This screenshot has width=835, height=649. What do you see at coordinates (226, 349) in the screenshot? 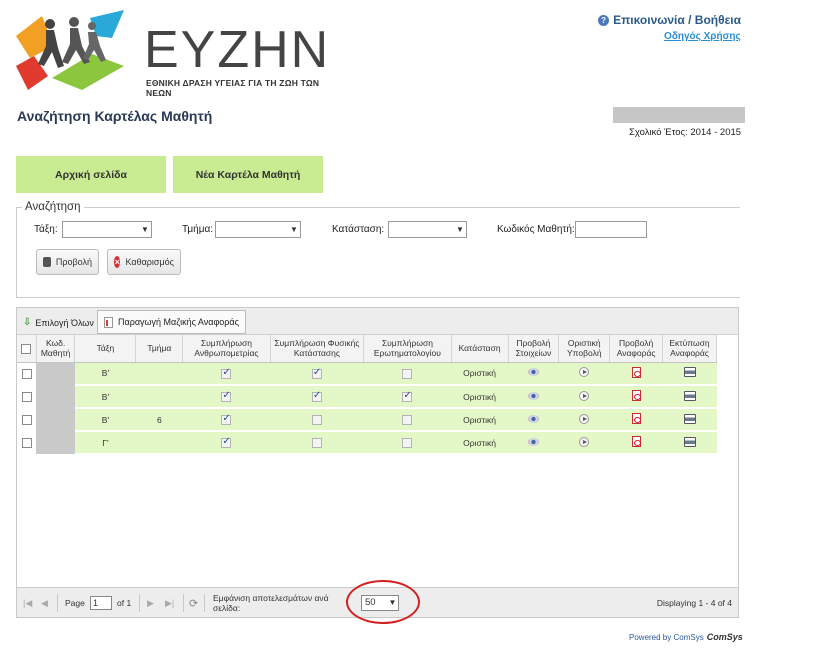
I see `col-anthro: Συμπλήρωση Ανθρωπομετρίας` at bounding box center [226, 349].